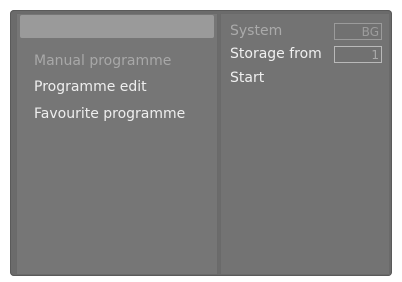  What do you see at coordinates (117, 26) in the screenshot?
I see `menu-selection-highlight` at bounding box center [117, 26].